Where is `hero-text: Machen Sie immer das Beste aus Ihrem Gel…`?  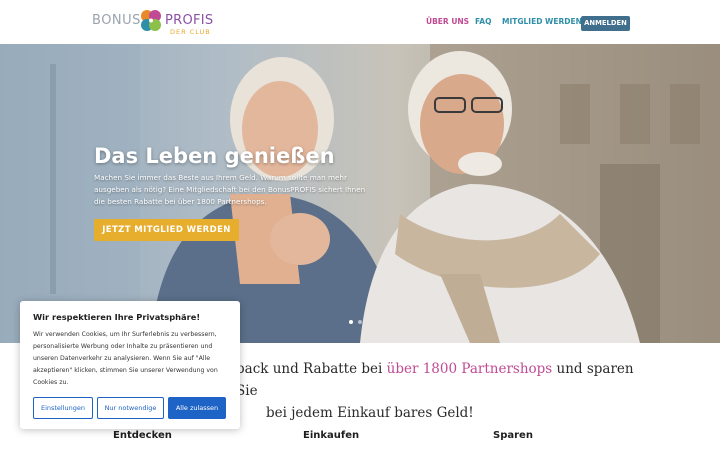 hero-text: Machen Sie immer das Beste aus Ihrem Gel… is located at coordinates (230, 189).